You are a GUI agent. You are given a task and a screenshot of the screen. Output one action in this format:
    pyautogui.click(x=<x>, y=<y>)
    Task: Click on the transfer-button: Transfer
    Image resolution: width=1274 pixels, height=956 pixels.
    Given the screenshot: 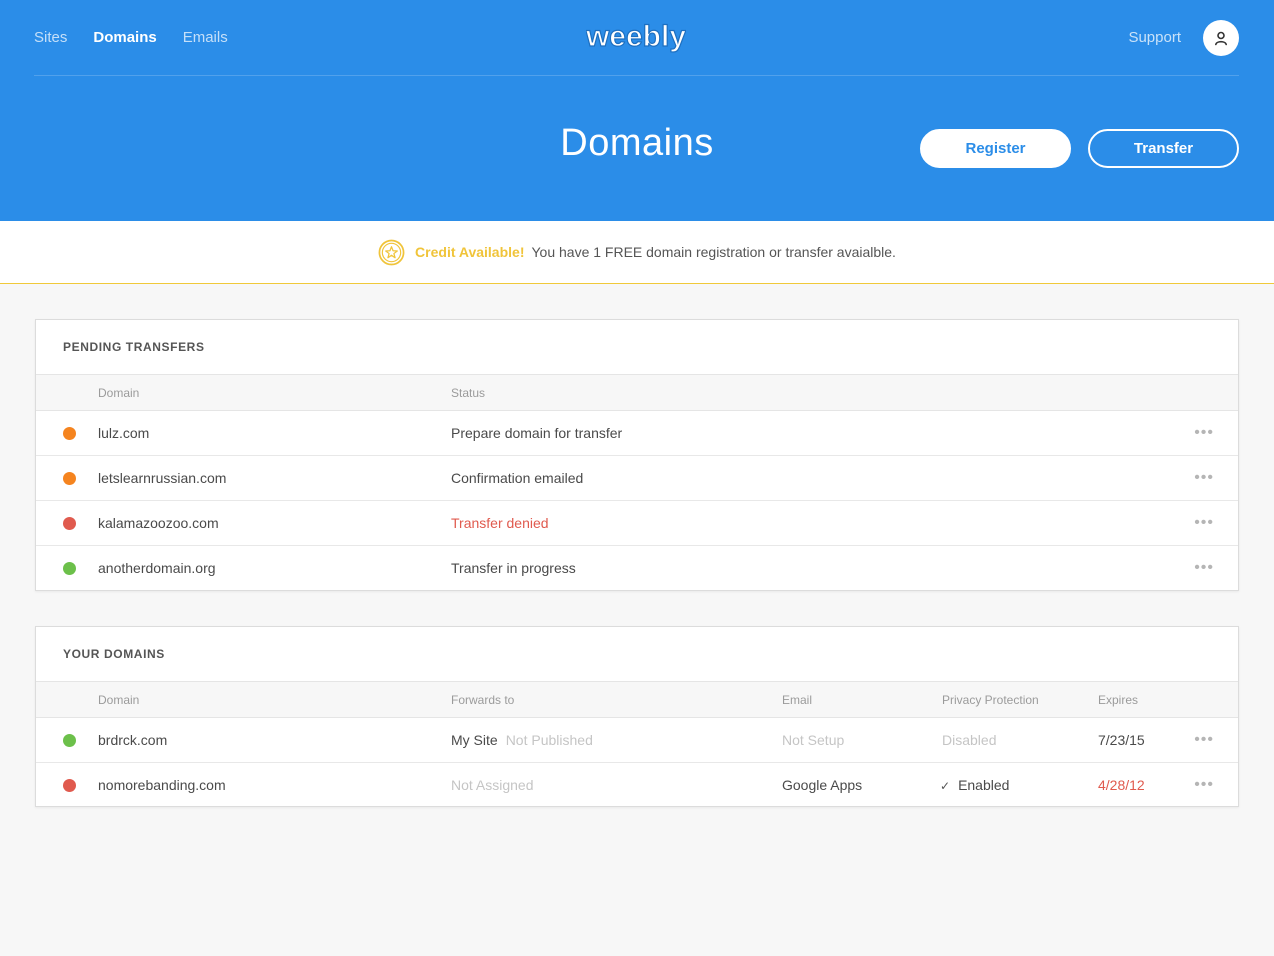 What is the action you would take?
    pyautogui.click(x=1163, y=148)
    